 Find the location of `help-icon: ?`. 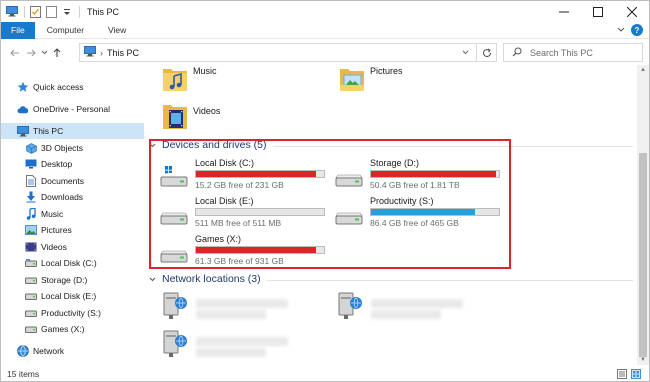

help-icon: ? is located at coordinates (637, 30).